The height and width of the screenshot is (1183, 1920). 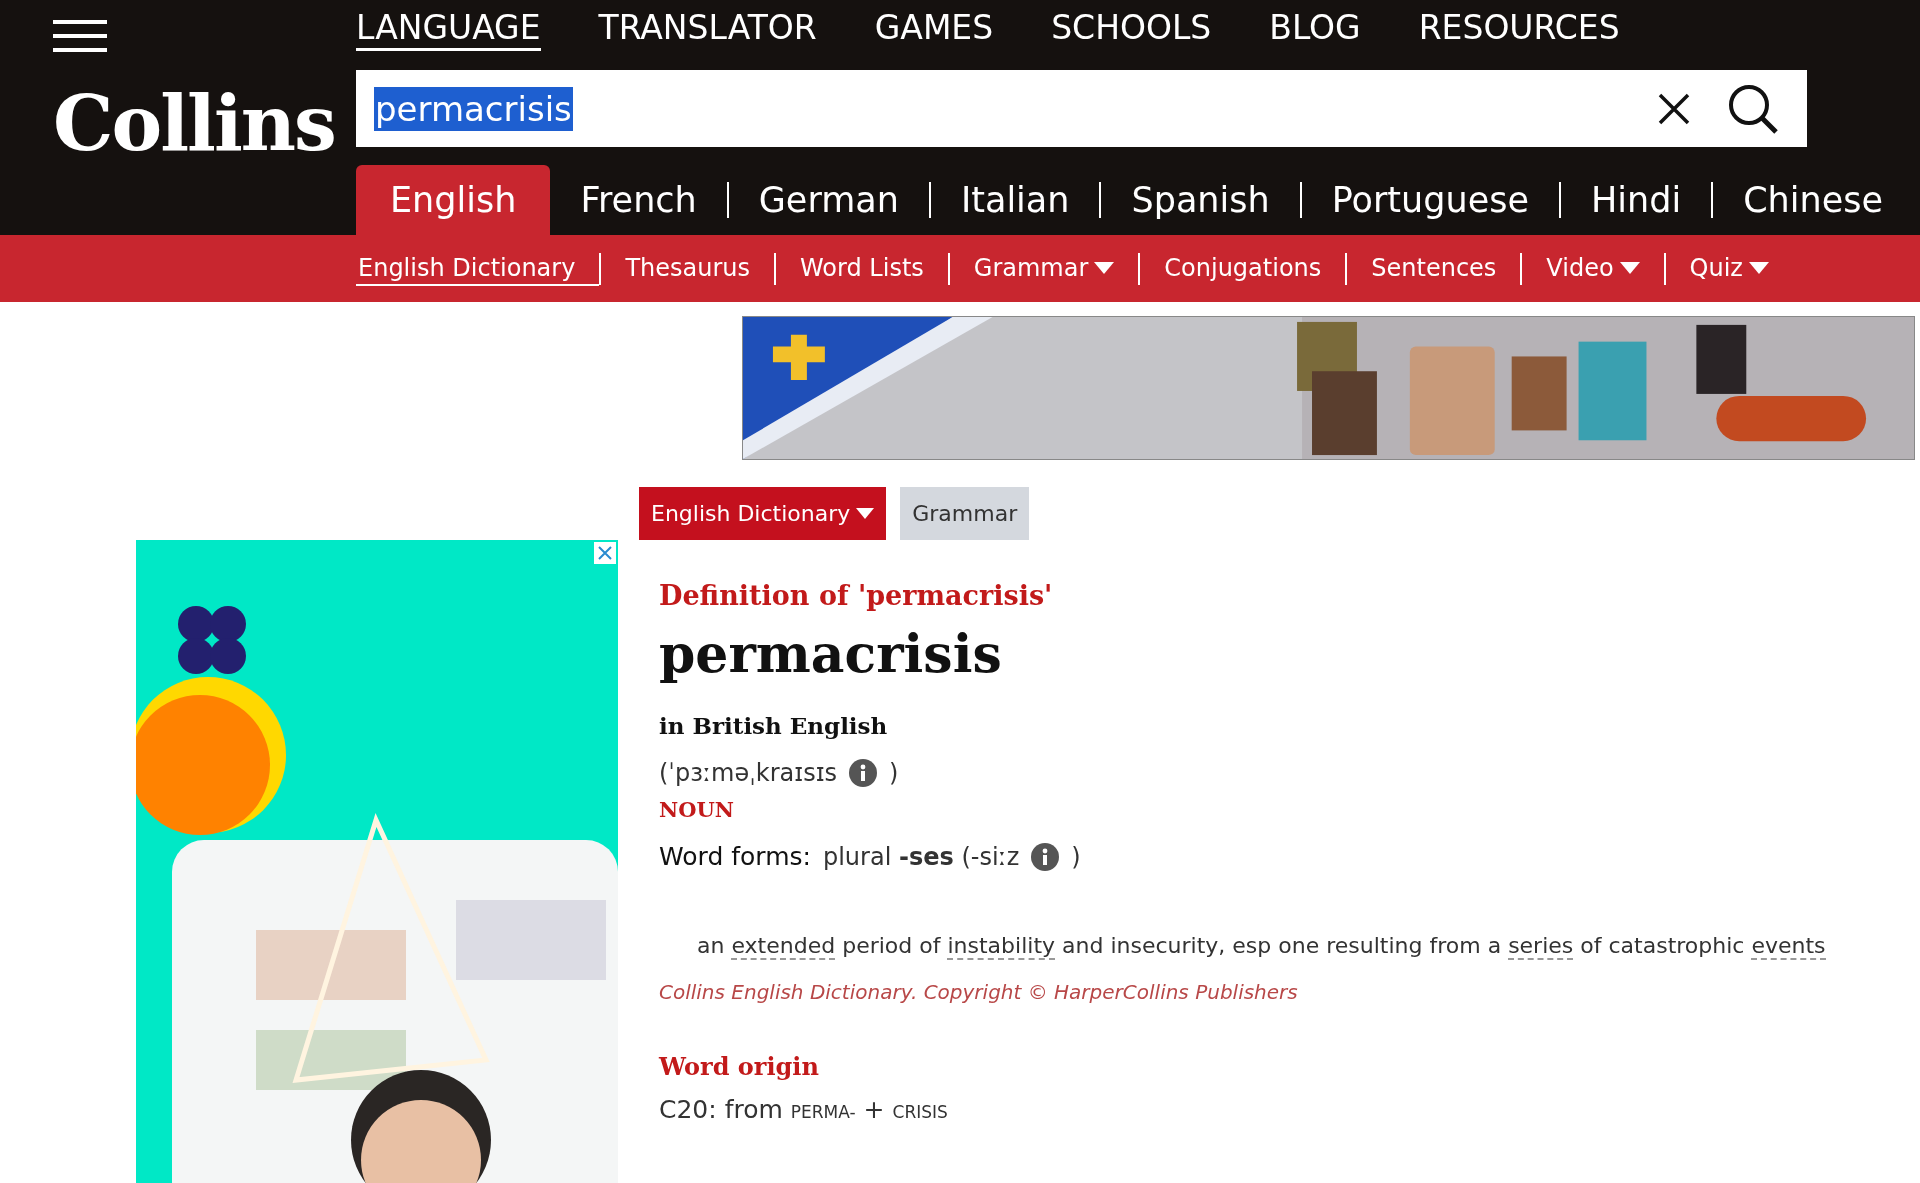 What do you see at coordinates (1131, 29) in the screenshot?
I see `top-nav-link: SCHOOLS` at bounding box center [1131, 29].